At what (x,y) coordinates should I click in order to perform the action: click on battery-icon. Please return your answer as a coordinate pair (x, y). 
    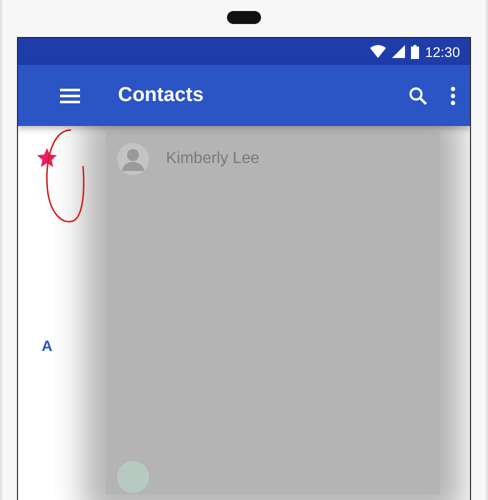
    Looking at the image, I should click on (414, 51).